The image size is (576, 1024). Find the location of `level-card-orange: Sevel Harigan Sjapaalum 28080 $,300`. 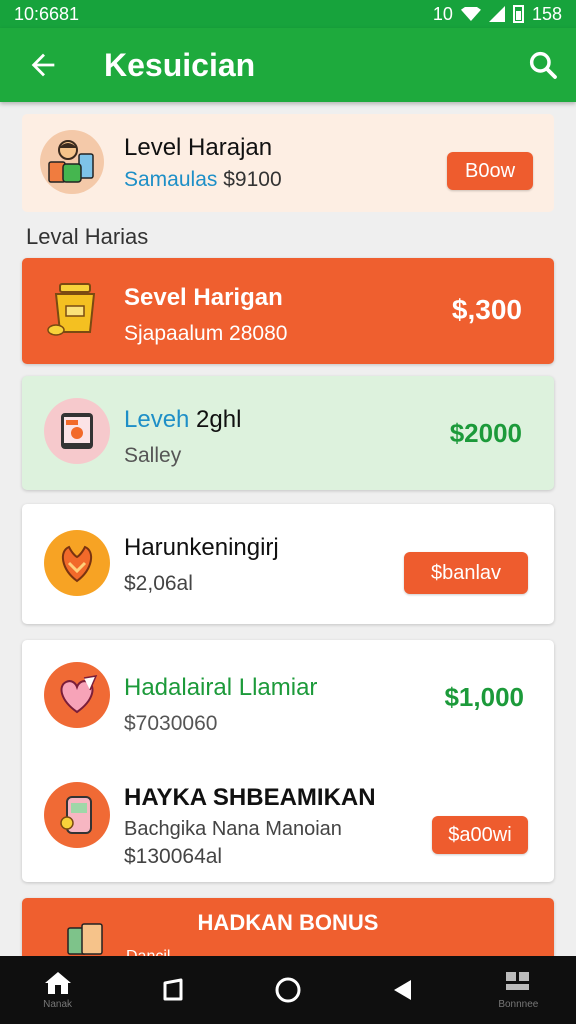

level-card-orange: Sevel Harigan Sjapaalum 28080 $,300 is located at coordinates (288, 311).